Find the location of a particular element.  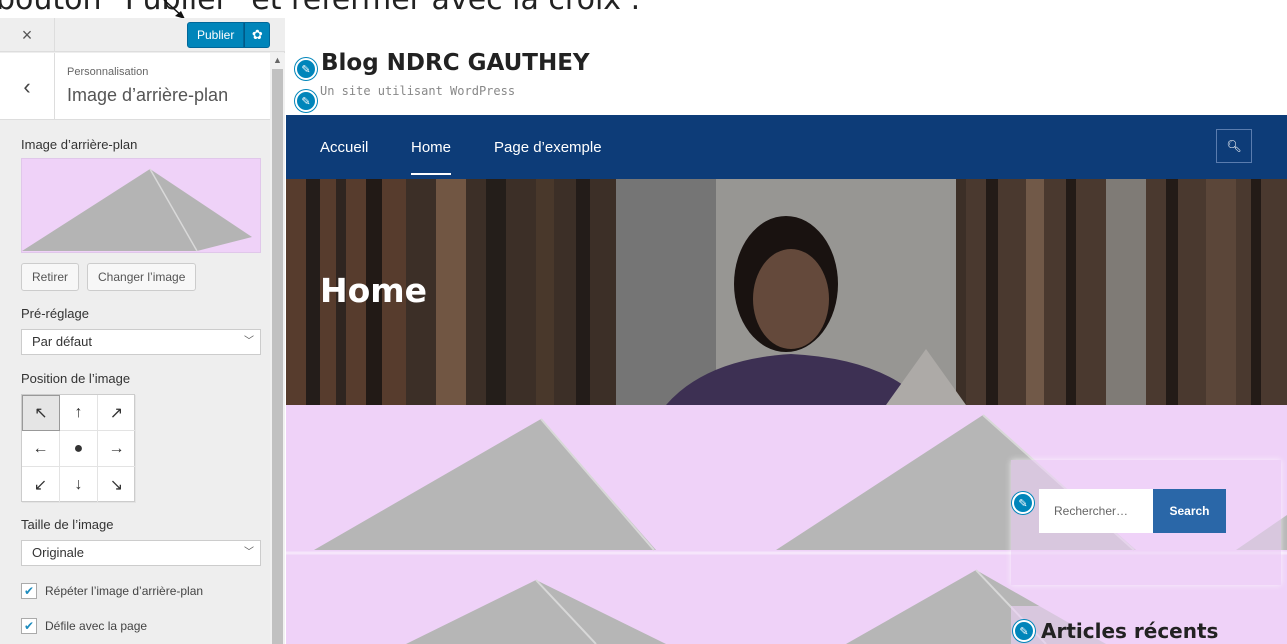

nav-item-home: Home is located at coordinates (431, 157).